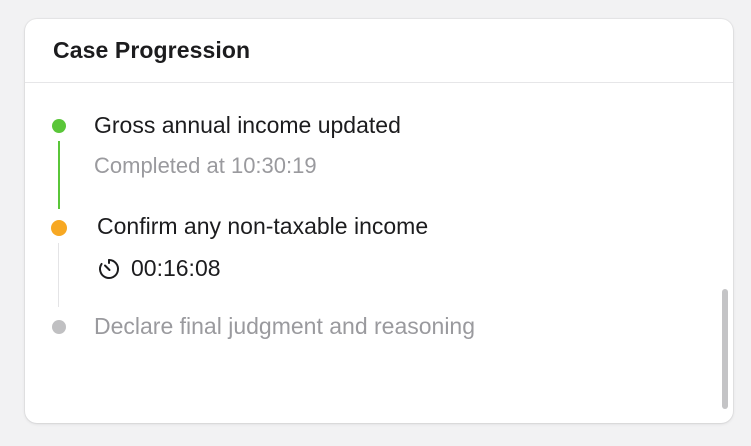 The image size is (751, 446). I want to click on step-in-progress-dot, so click(59, 228).